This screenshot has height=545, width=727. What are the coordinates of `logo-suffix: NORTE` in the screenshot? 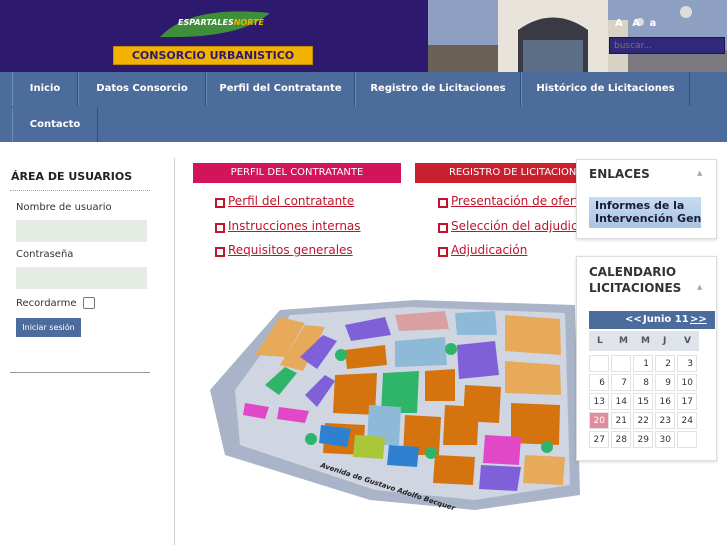 It's located at (248, 22).